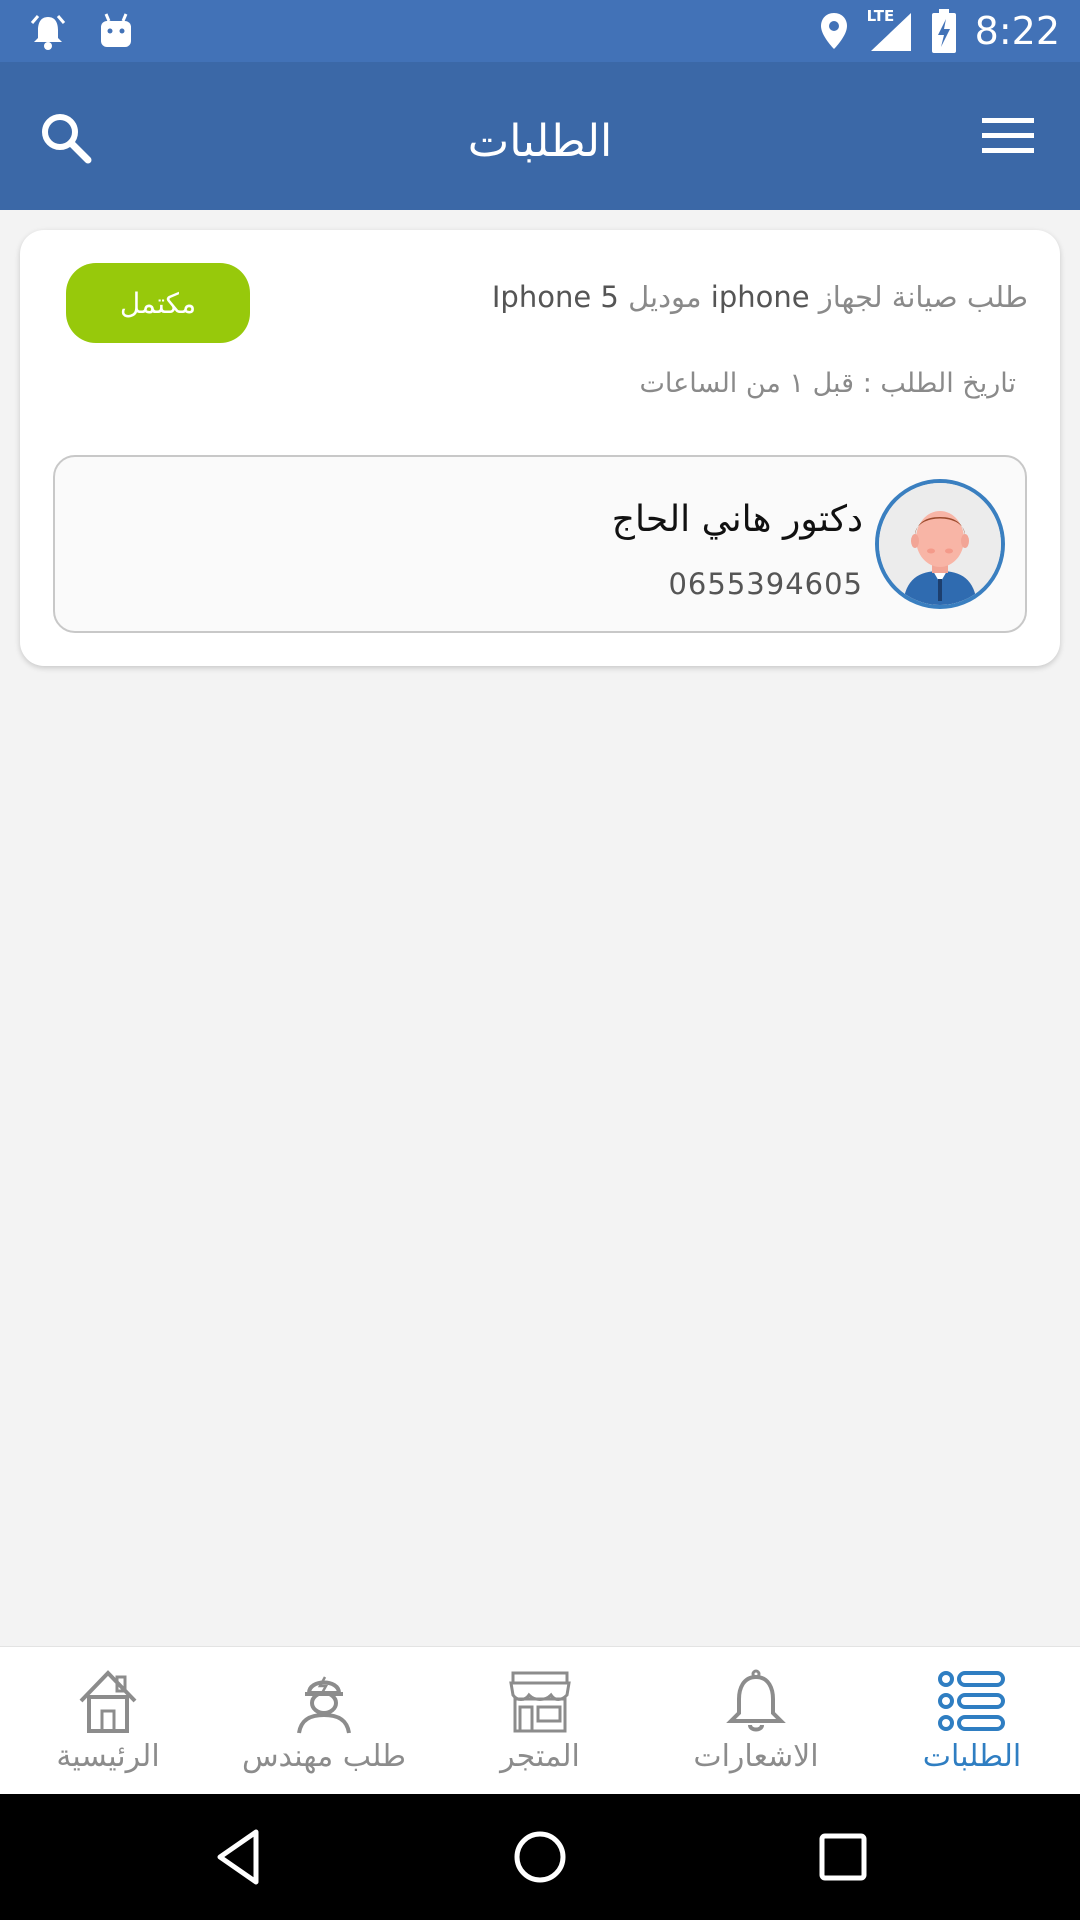 The width and height of the screenshot is (1080, 1920). Describe the element at coordinates (108, 1701) in the screenshot. I see `home-icon` at that location.